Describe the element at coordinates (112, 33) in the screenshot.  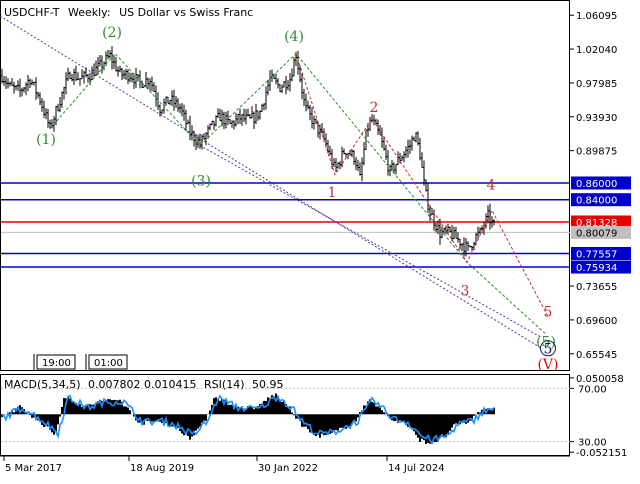
I see `wave-label-1: (2)` at that location.